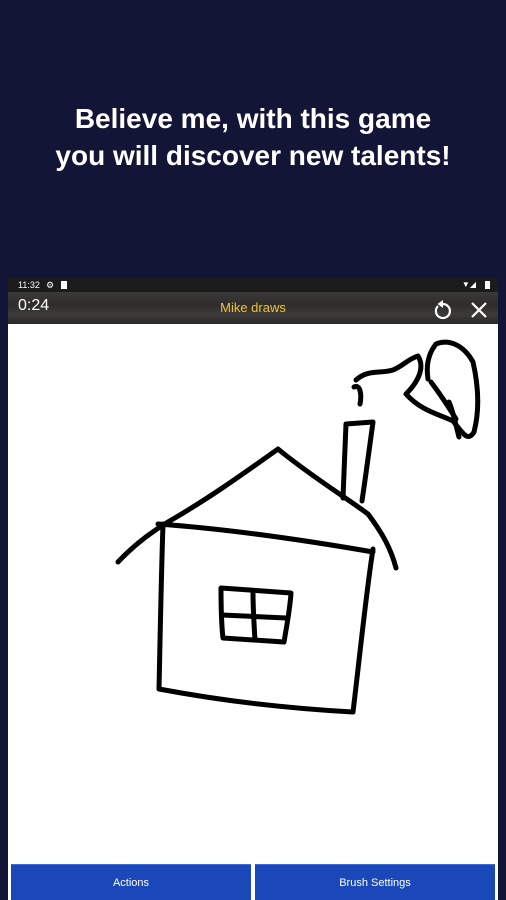 The width and height of the screenshot is (506, 900). What do you see at coordinates (253, 118) in the screenshot?
I see `headline-line-1: Believe me, with this game` at bounding box center [253, 118].